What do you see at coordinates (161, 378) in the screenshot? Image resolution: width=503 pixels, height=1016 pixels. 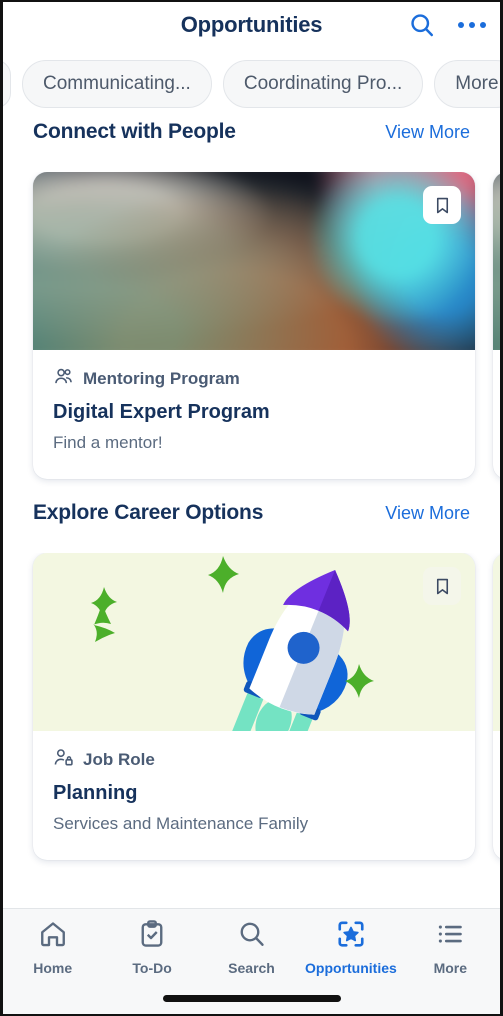 I see `card-kicker-label: Mentoring Program` at bounding box center [161, 378].